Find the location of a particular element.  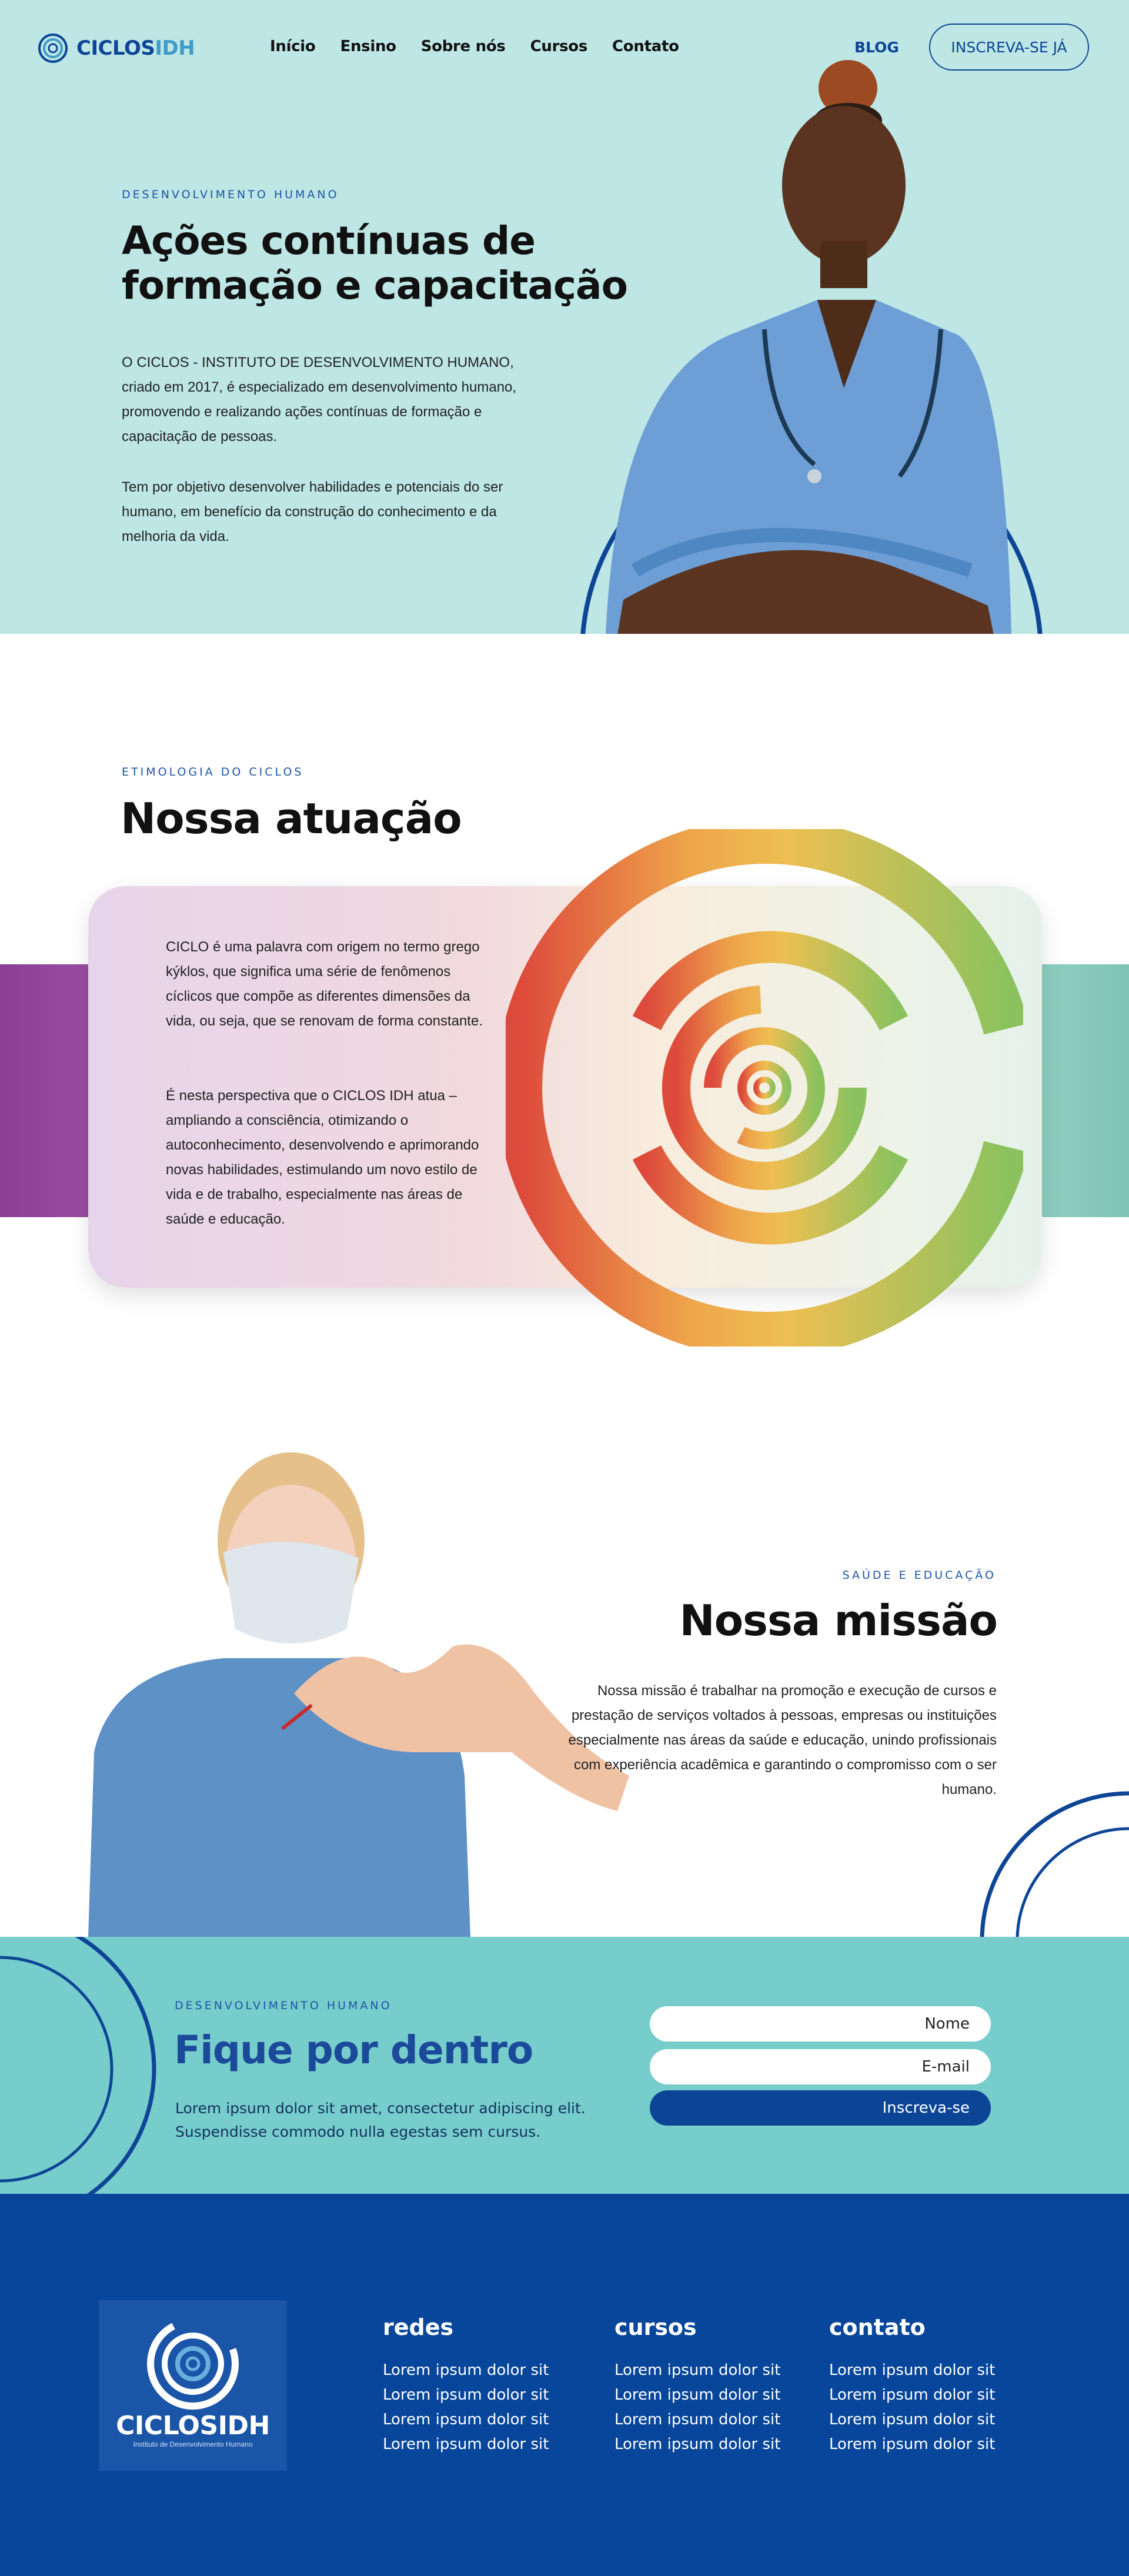

site-logo: CICLOSIDH is located at coordinates (116, 48).